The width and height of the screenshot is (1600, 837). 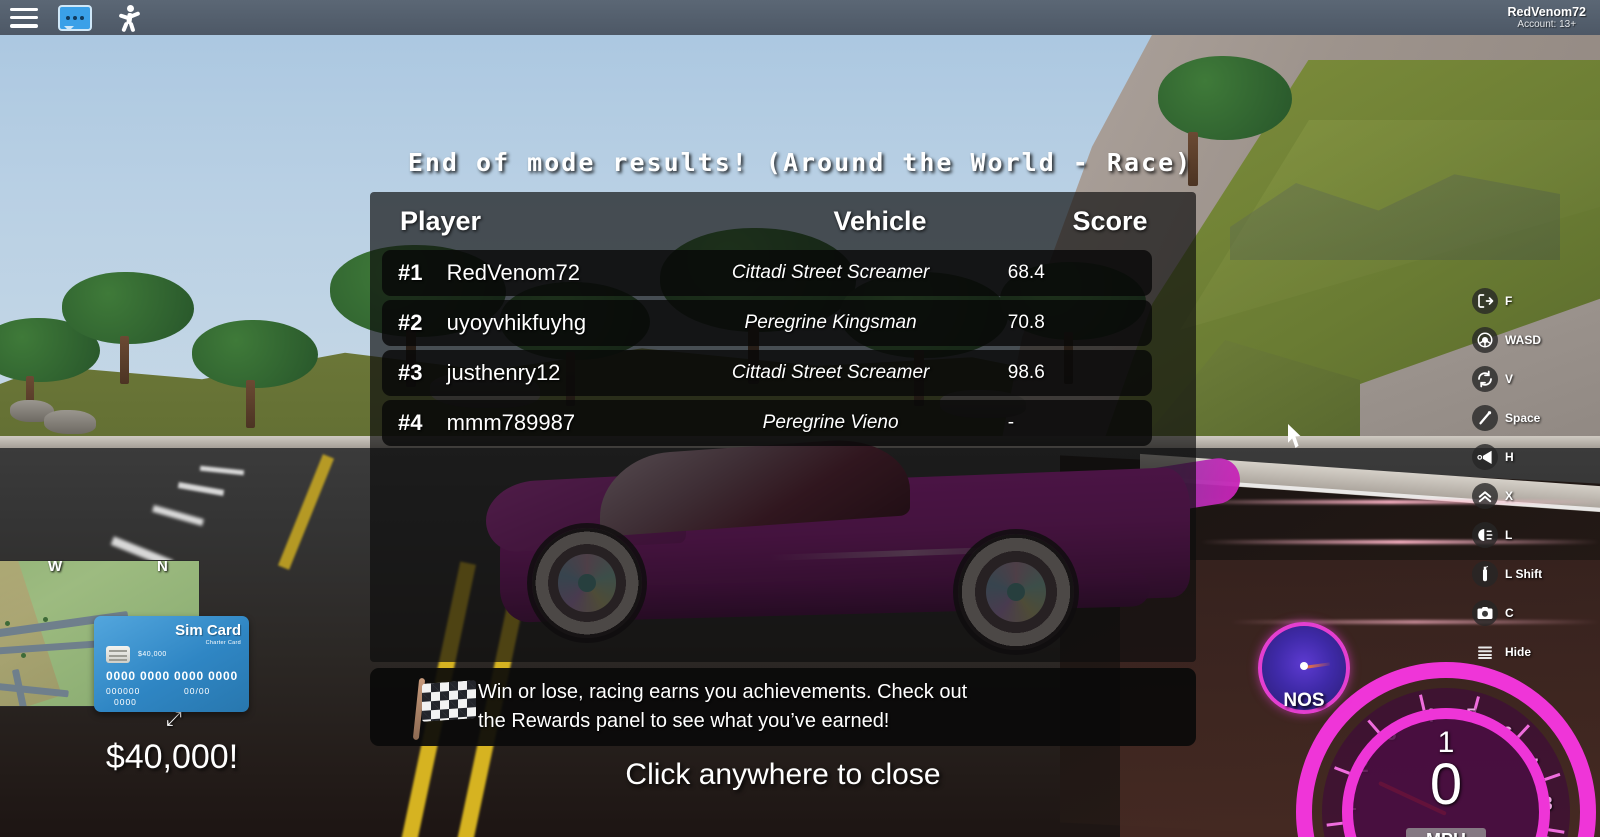 What do you see at coordinates (125, 702) in the screenshot?
I see `sim-card-line2: 0000` at bounding box center [125, 702].